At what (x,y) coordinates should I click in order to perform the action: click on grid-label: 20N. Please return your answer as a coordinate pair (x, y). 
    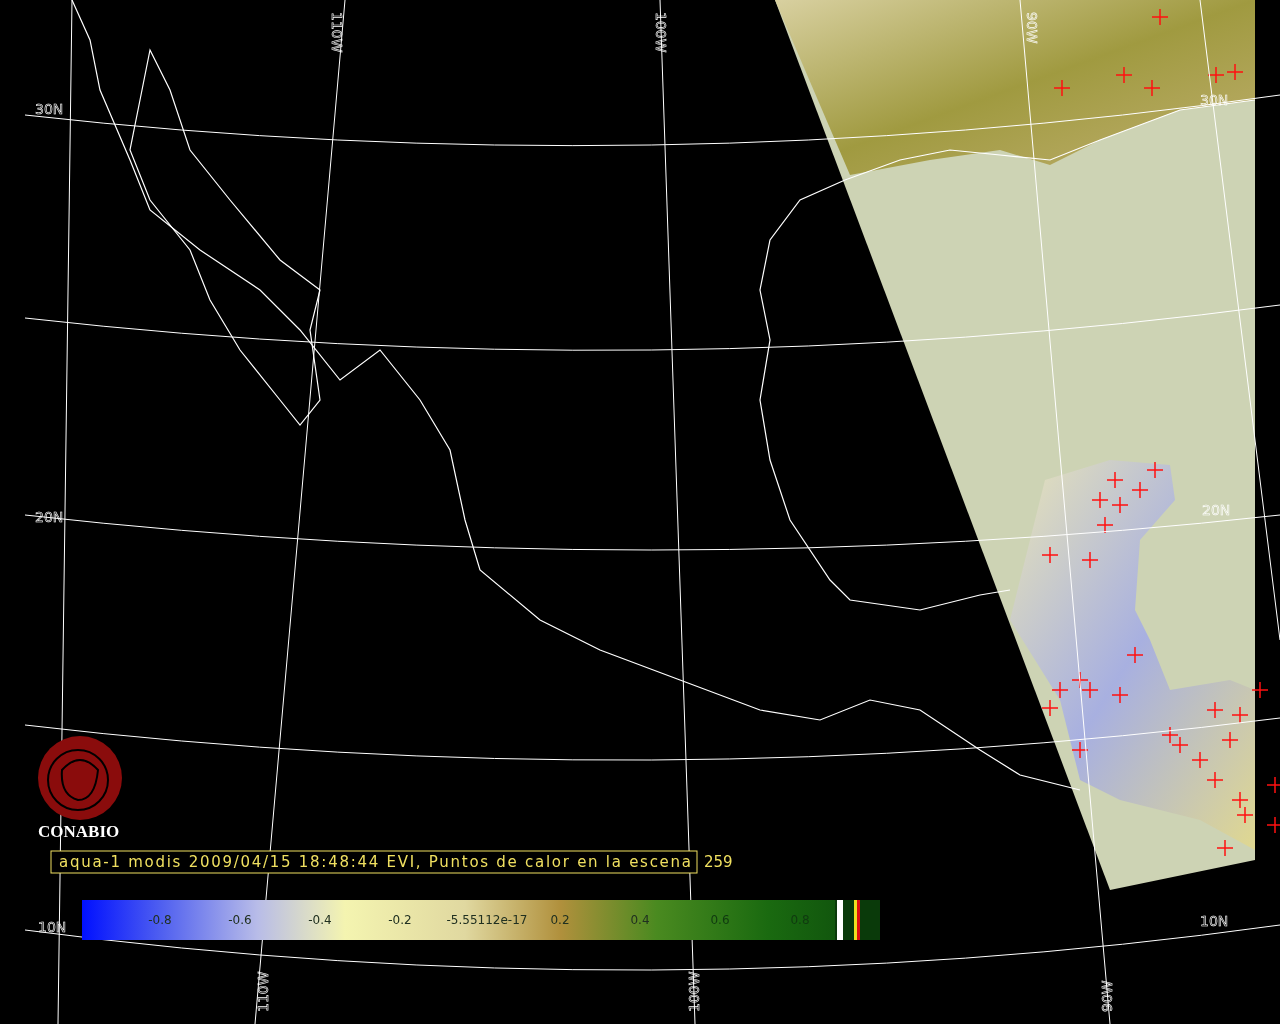
    Looking at the image, I should click on (1216, 510).